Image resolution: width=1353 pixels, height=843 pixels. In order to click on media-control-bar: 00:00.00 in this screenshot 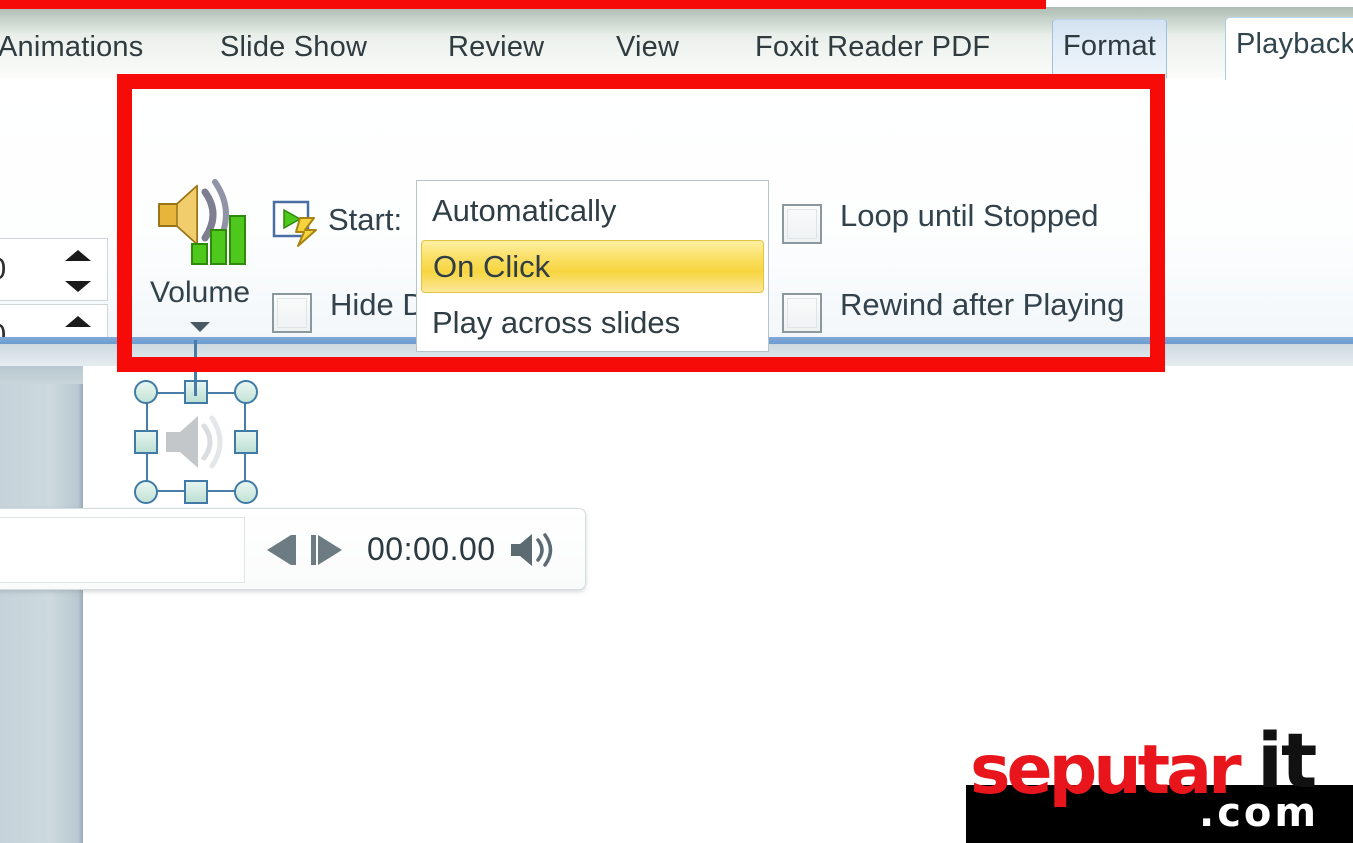, I will do `click(293, 549)`.